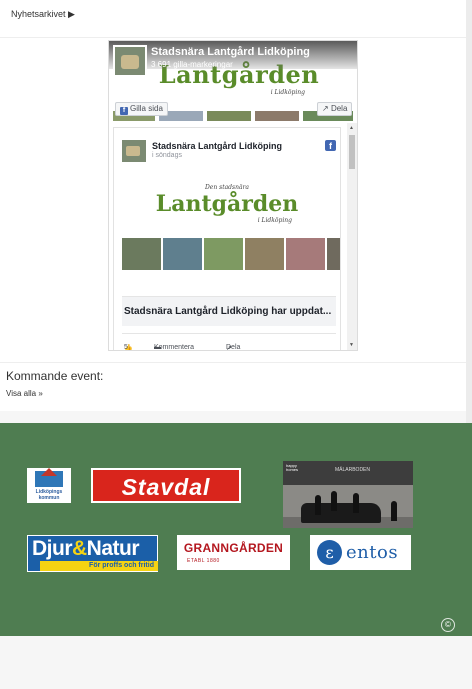  I want to click on happy-homes-logo: happy homes MÄLARBODEN, so click(348, 494).